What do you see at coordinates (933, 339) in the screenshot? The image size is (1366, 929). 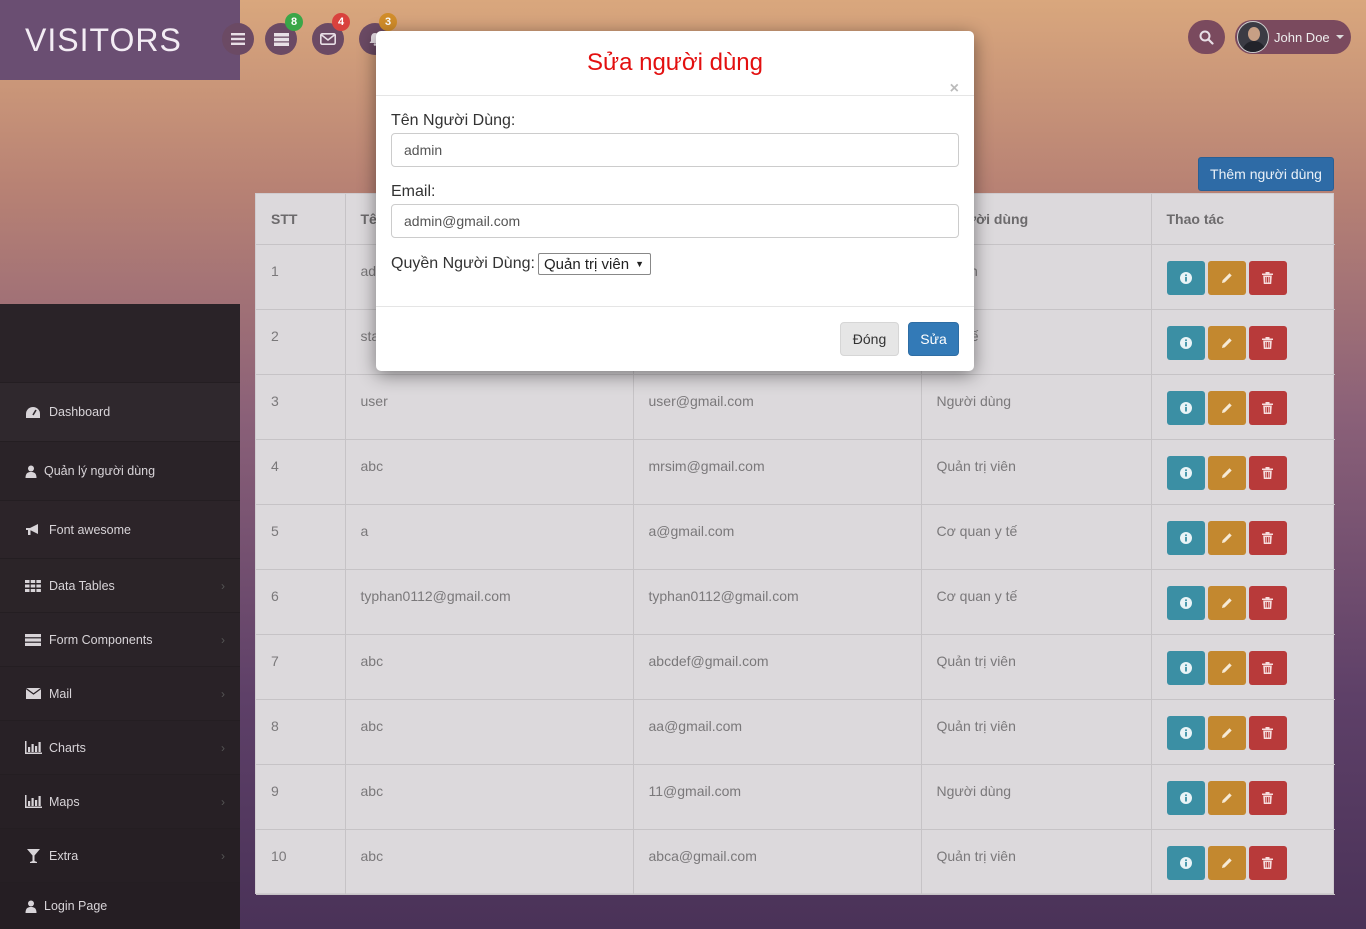 I see `save-button: Sửa` at bounding box center [933, 339].